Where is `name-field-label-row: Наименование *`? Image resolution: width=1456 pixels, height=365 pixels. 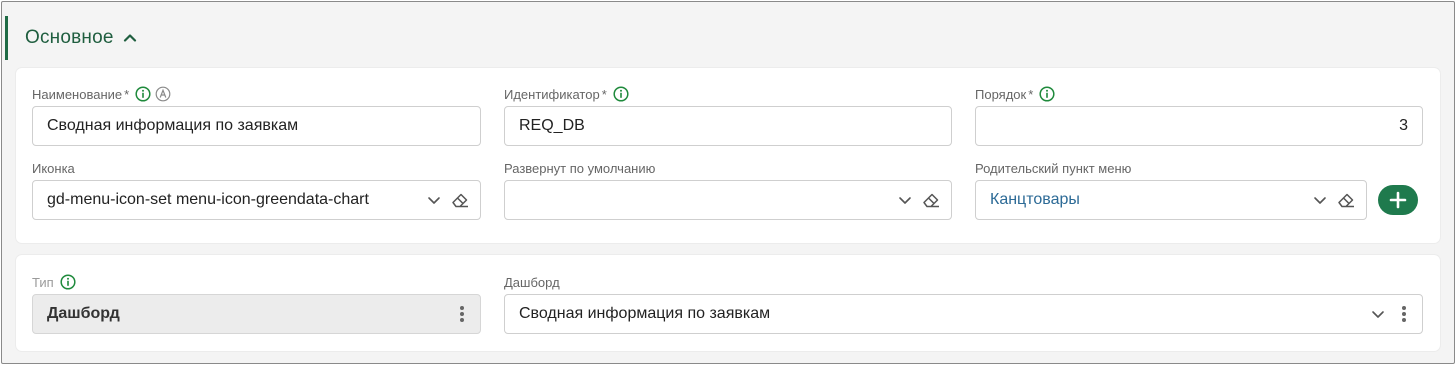 name-field-label-row: Наименование * is located at coordinates (101, 94).